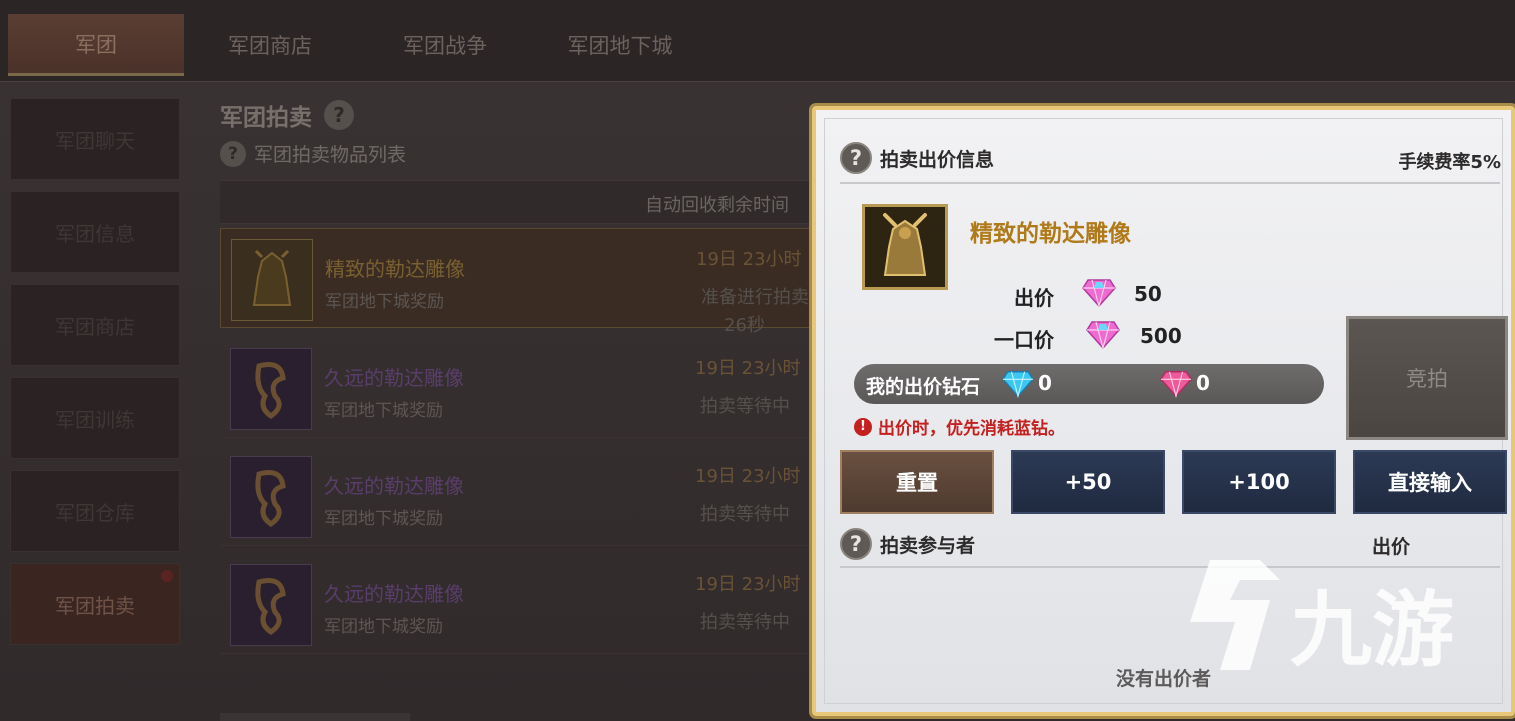 Image resolution: width=1515 pixels, height=721 pixels. What do you see at coordinates (937, 159) in the screenshot?
I see `bid-info-title: 拍卖出价信息` at bounding box center [937, 159].